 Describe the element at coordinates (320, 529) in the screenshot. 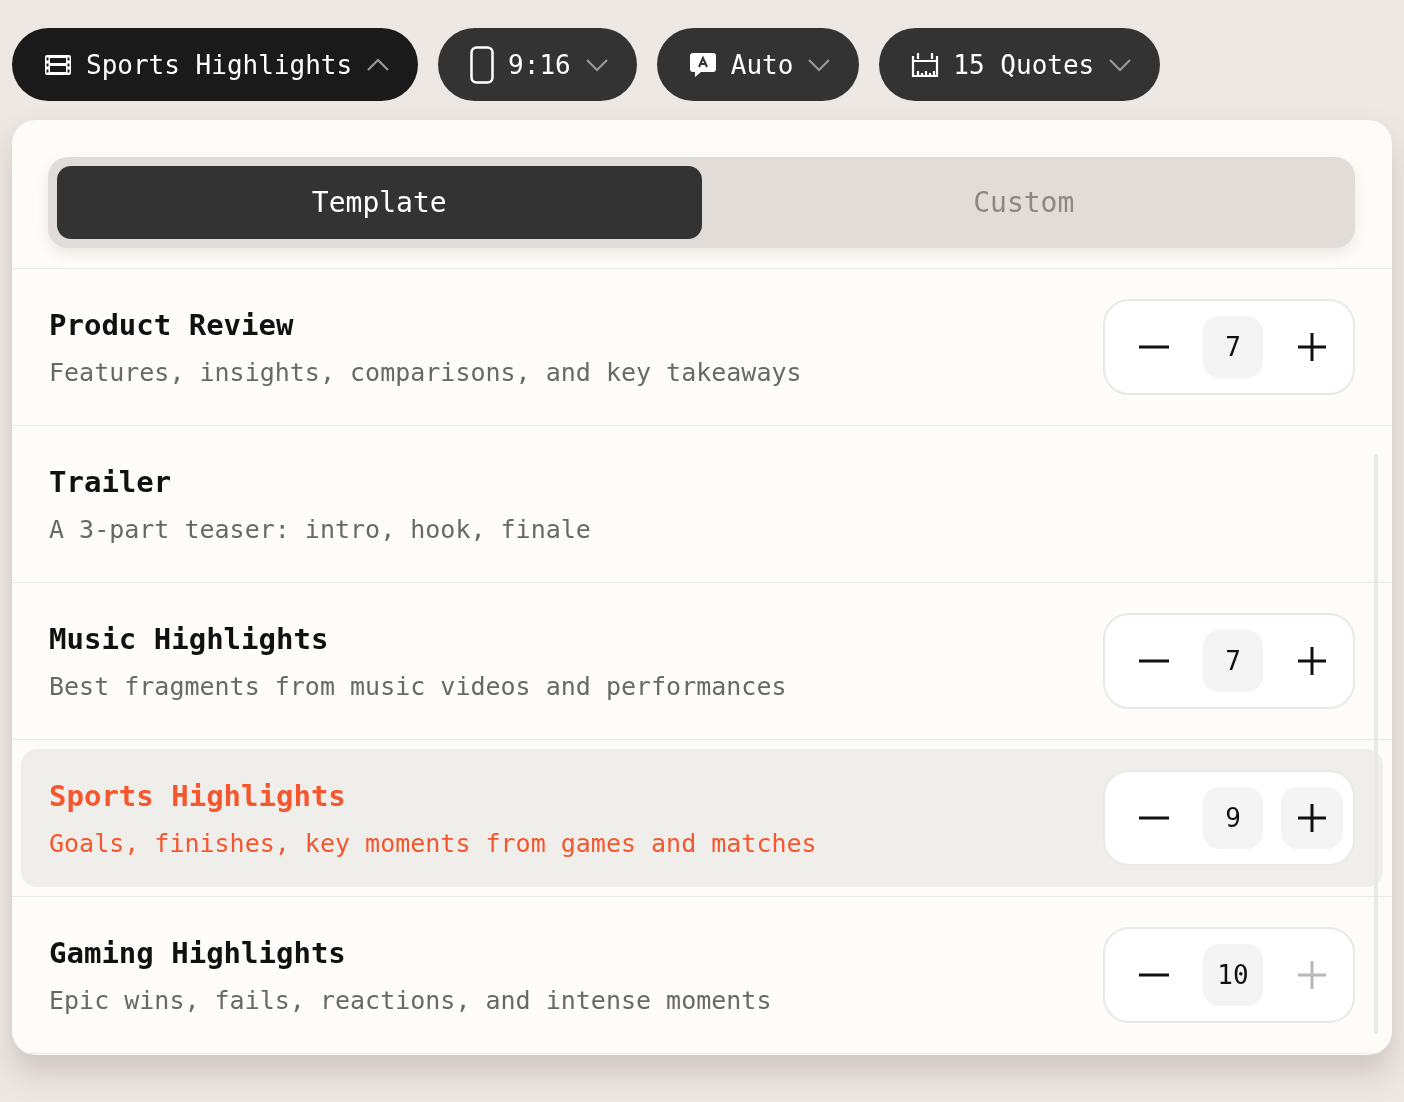

I see `template-description: A 3-part teaser: intro, hook, finale` at that location.